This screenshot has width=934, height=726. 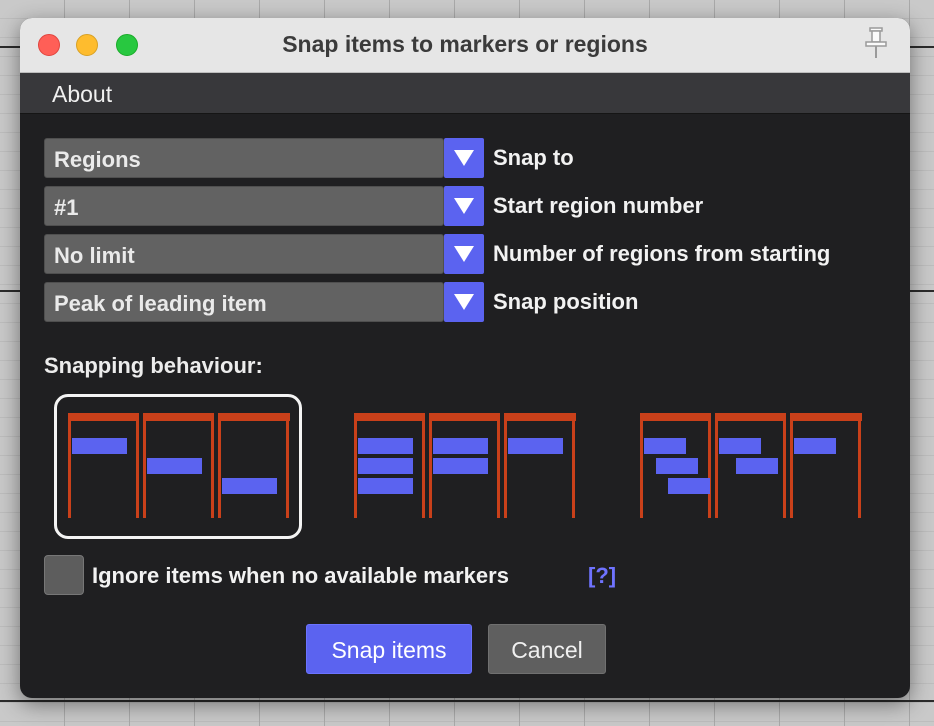 I want to click on ignore-items-label: Ignore items when no available markers, so click(x=300, y=576).